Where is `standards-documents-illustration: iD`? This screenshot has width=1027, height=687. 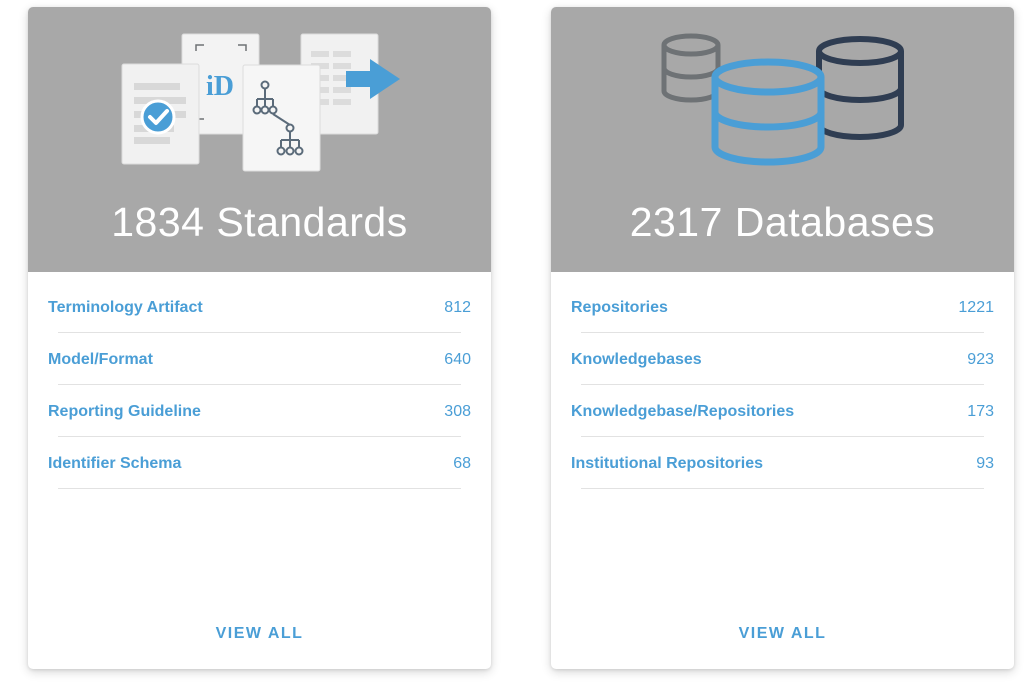
standards-documents-illustration: iD is located at coordinates (260, 102).